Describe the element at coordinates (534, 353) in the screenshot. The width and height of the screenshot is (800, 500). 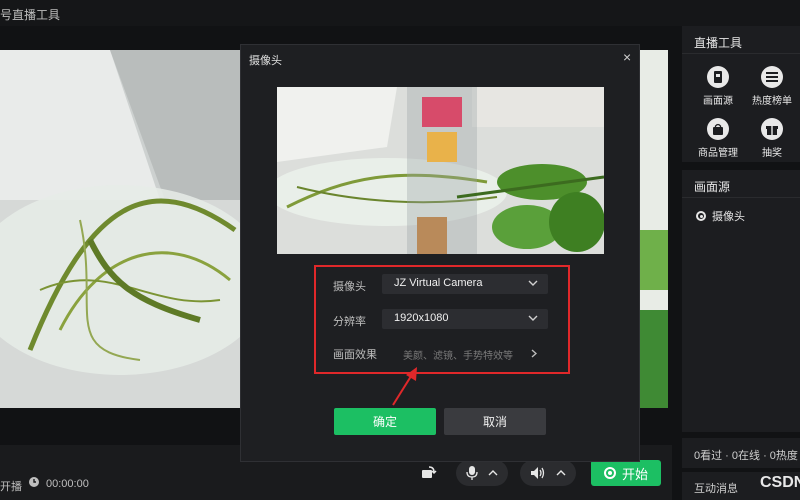
I see `chevron-right-icon` at that location.